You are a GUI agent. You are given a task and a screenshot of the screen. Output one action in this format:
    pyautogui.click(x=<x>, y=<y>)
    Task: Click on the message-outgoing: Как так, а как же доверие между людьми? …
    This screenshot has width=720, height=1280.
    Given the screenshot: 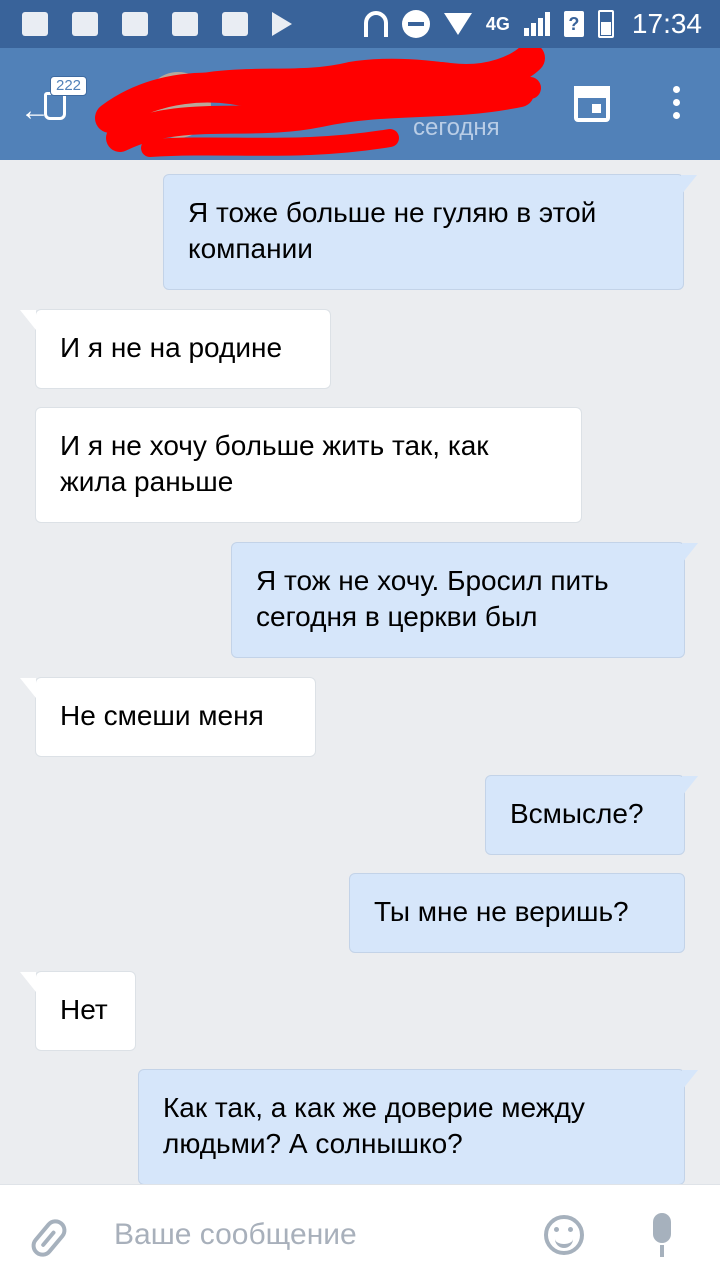 What is the action you would take?
    pyautogui.click(x=418, y=1127)
    